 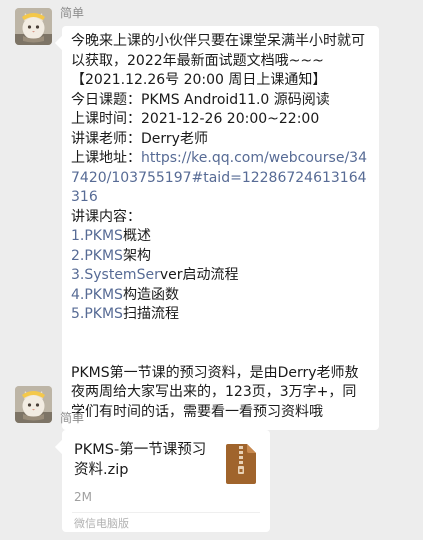 What do you see at coordinates (241, 464) in the screenshot?
I see `zip-file-icon` at bounding box center [241, 464].